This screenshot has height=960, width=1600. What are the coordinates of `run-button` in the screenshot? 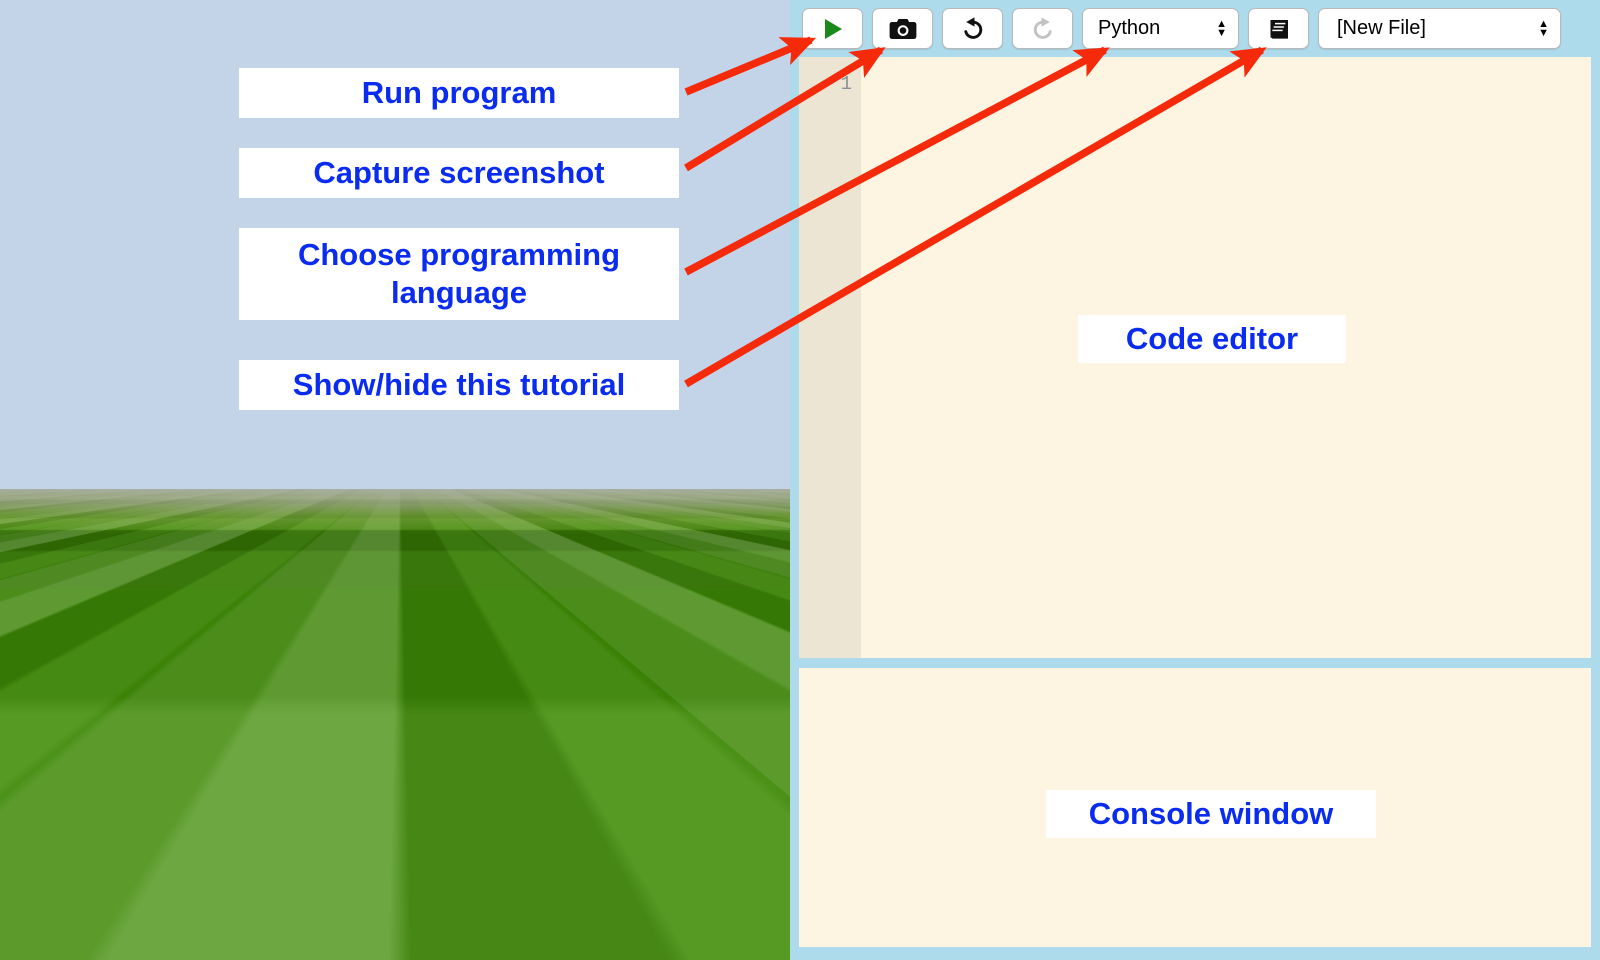 It's located at (832, 28).